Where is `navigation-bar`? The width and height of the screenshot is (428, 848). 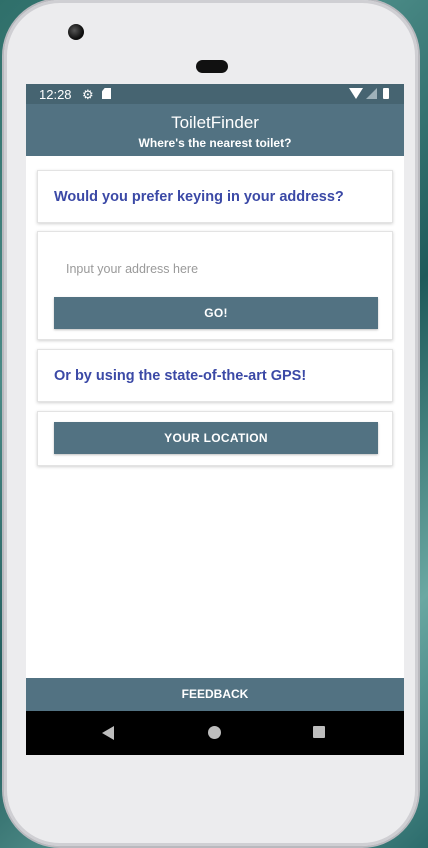
navigation-bar is located at coordinates (215, 733).